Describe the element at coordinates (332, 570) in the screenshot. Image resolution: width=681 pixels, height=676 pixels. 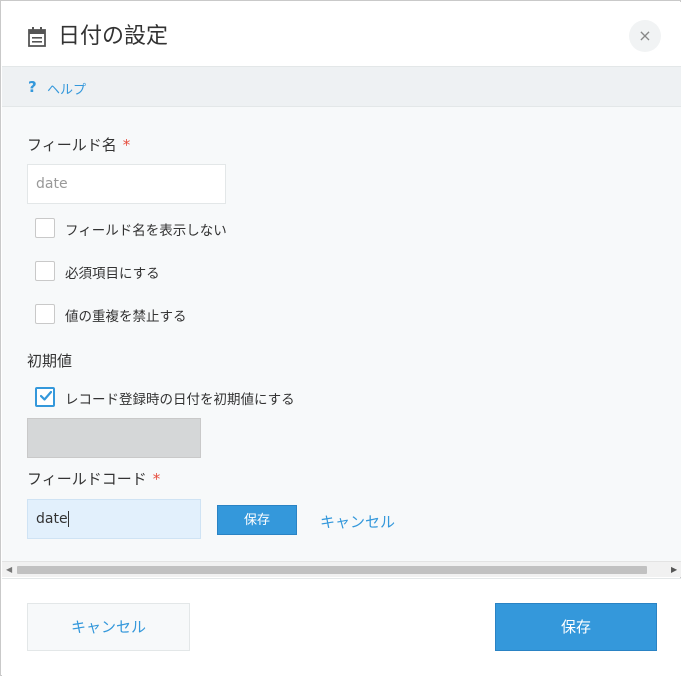
I see `scrollbar-thumb` at that location.